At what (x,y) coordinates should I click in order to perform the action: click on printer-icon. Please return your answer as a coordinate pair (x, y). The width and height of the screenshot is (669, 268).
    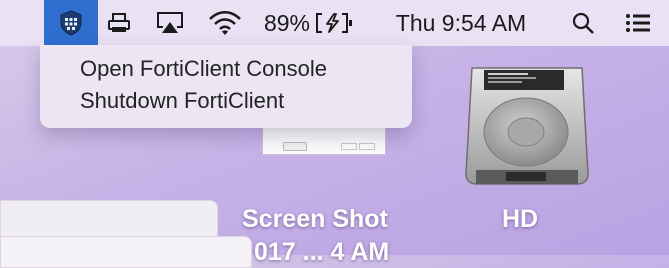
    Looking at the image, I should click on (119, 22).